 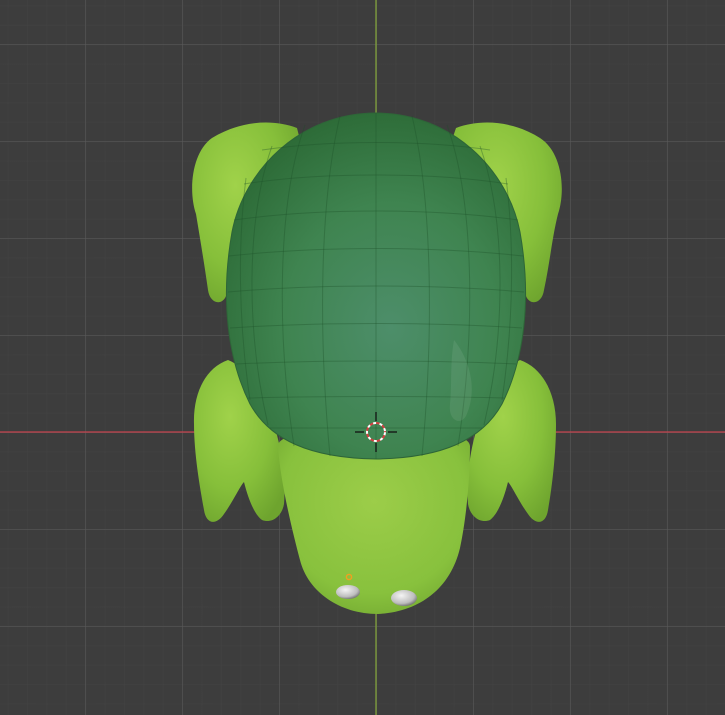 I want to click on left-eye, so click(x=348, y=592).